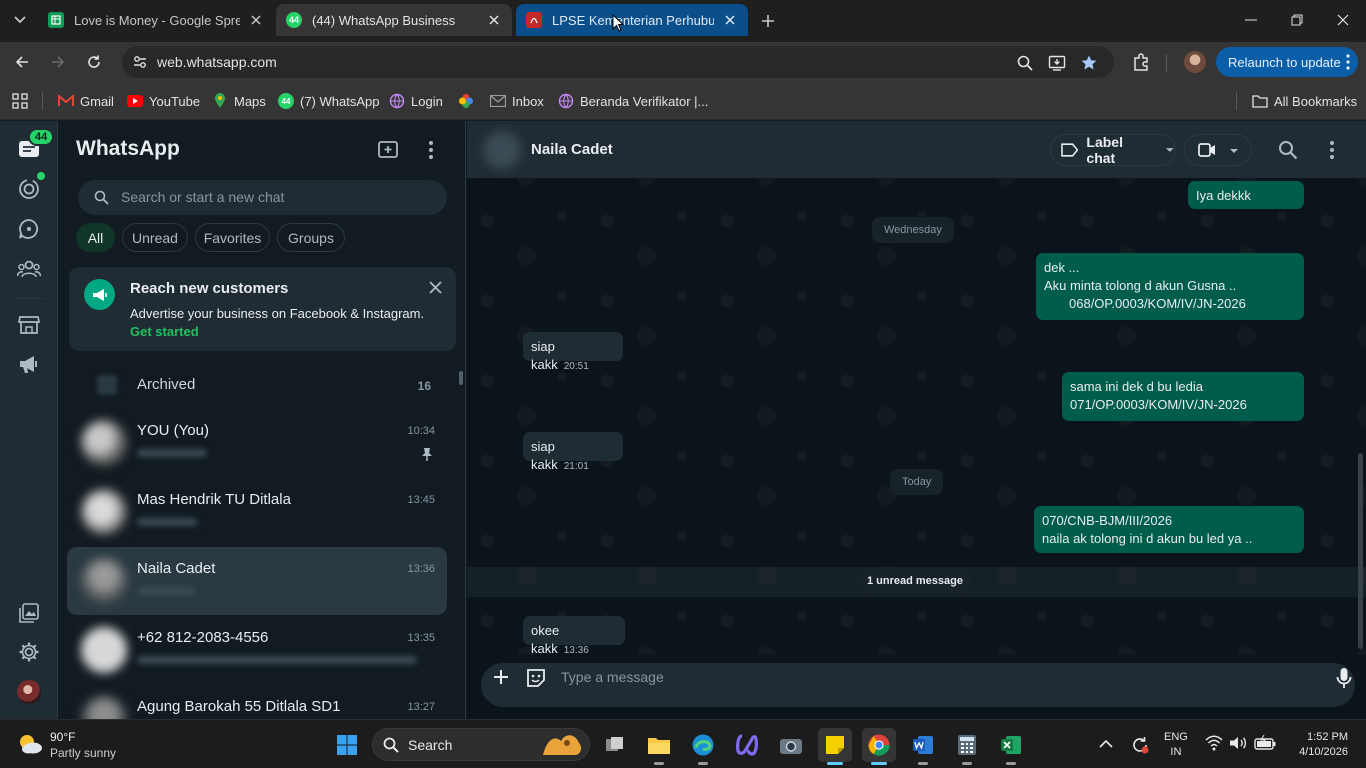 This screenshot has height=768, width=1366. I want to click on tab-google-sheets: Love is Money - Google Spreadsheet, so click(156, 20).